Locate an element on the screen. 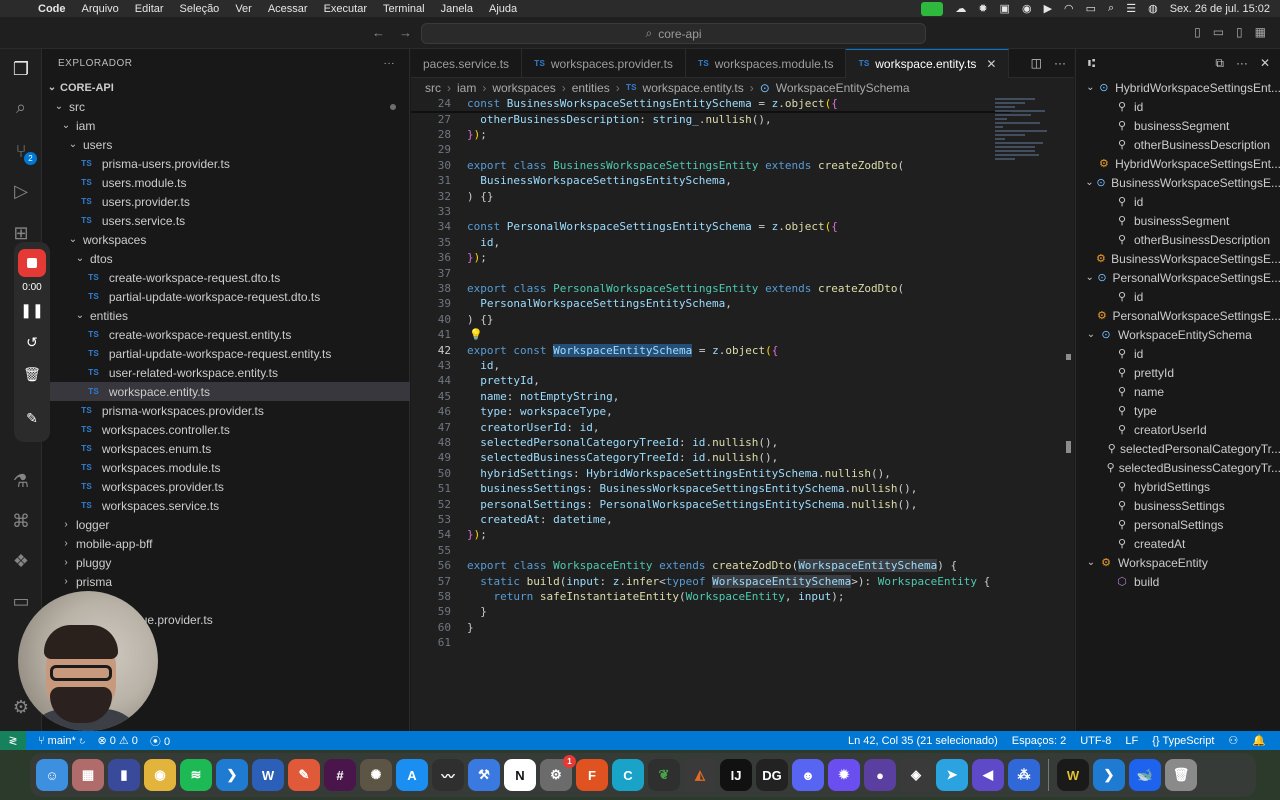 Image resolution: width=1280 pixels, height=800 pixels. breadcrumb-item: WorkspaceEntitySchema is located at coordinates (843, 88).